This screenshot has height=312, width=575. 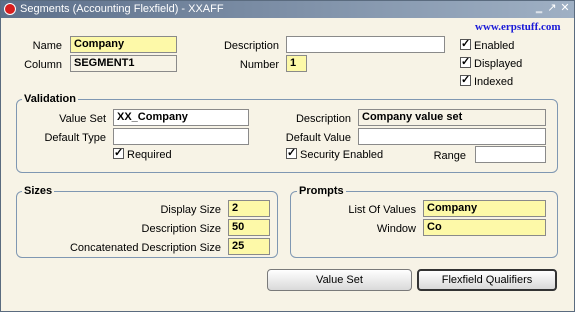 I want to click on default-value-field, so click(x=452, y=136).